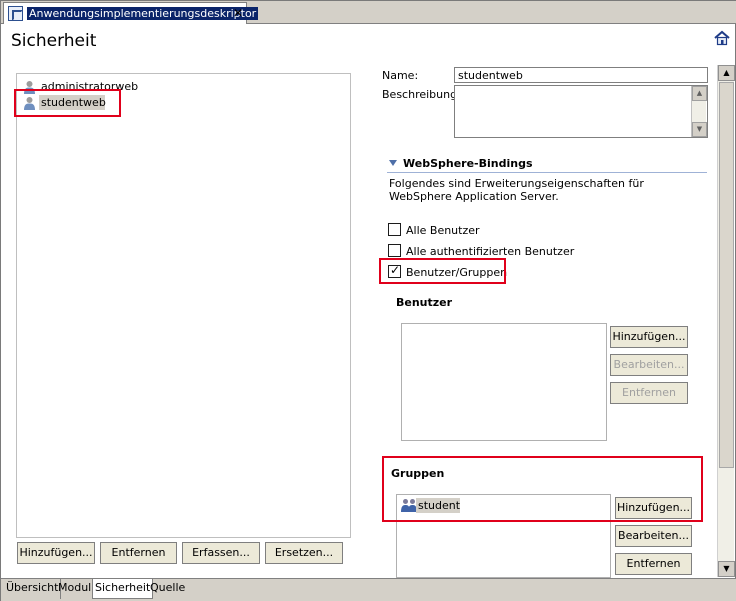 The height and width of the screenshot is (601, 736). Describe the element at coordinates (722, 38) in the screenshot. I see `help-house-icon` at that location.